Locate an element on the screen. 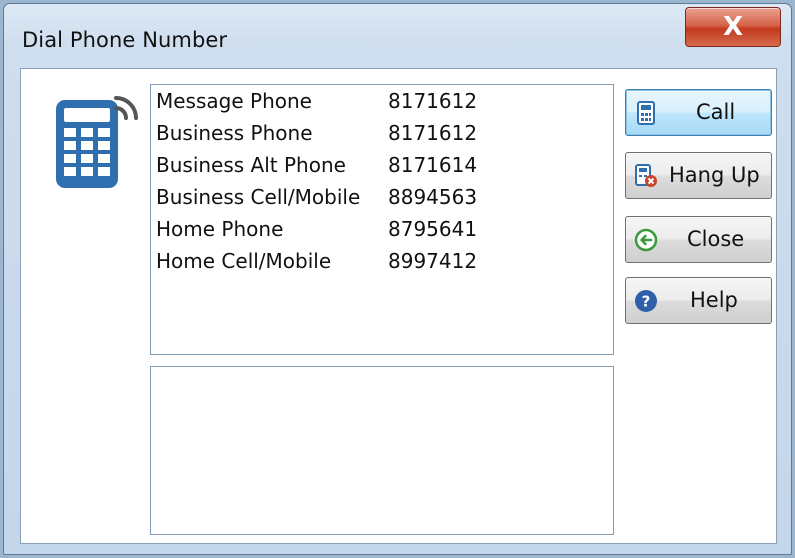  help-circle-icon: ? is located at coordinates (646, 301).